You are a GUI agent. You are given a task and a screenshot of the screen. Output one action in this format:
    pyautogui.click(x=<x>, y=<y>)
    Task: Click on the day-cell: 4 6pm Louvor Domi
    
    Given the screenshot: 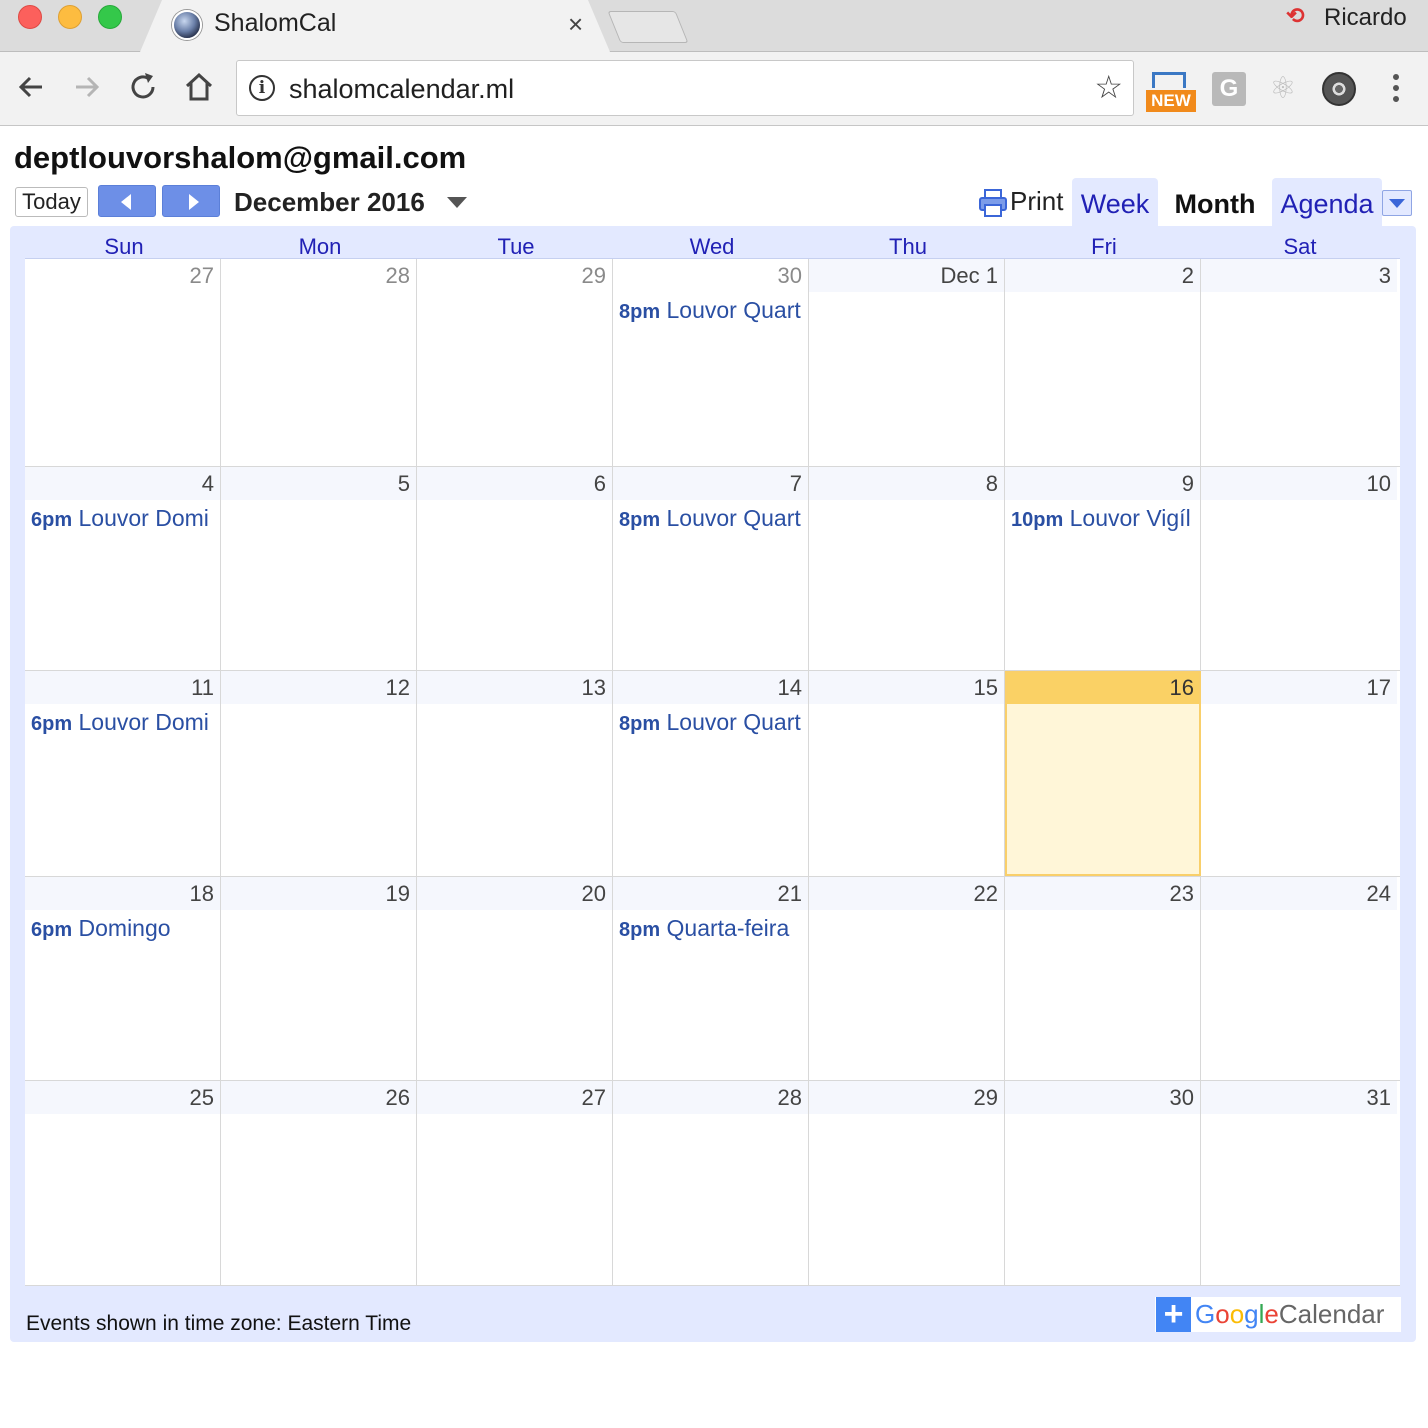 What is the action you would take?
    pyautogui.click(x=123, y=568)
    